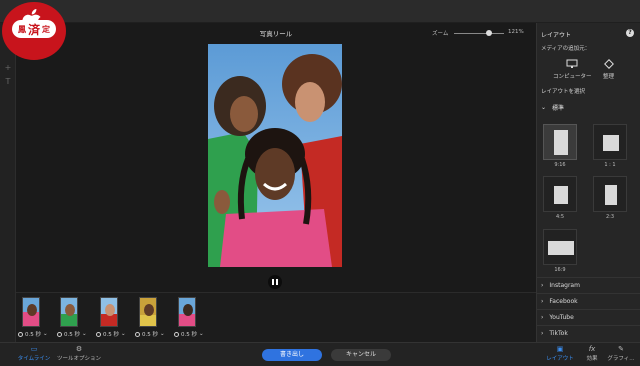 This screenshot has height=366, width=640. What do you see at coordinates (609, 77) in the screenshot?
I see `source-organize-label: 整理` at bounding box center [609, 77].